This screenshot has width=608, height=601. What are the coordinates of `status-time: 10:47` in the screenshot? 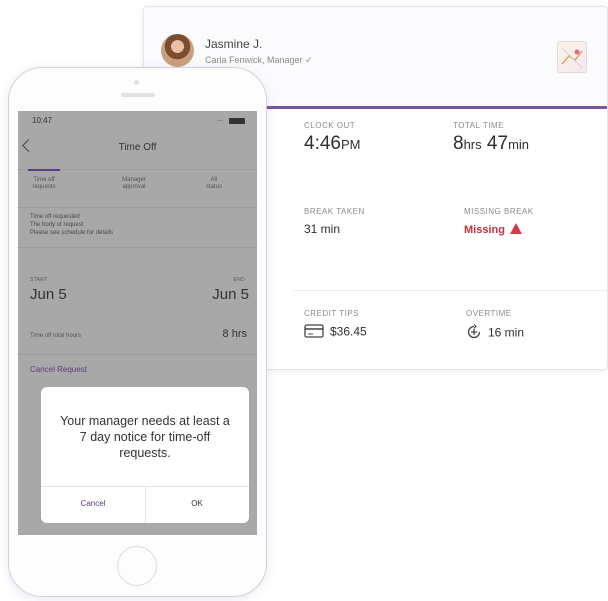 It's located at (42, 120).